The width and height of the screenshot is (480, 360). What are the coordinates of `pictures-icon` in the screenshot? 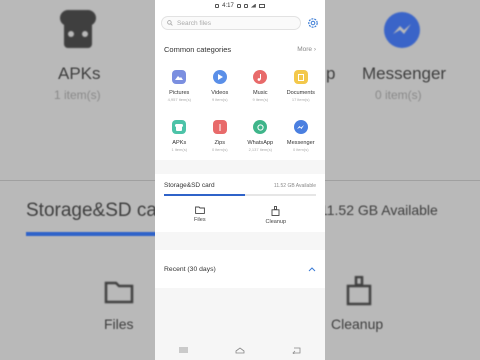 It's located at (179, 77).